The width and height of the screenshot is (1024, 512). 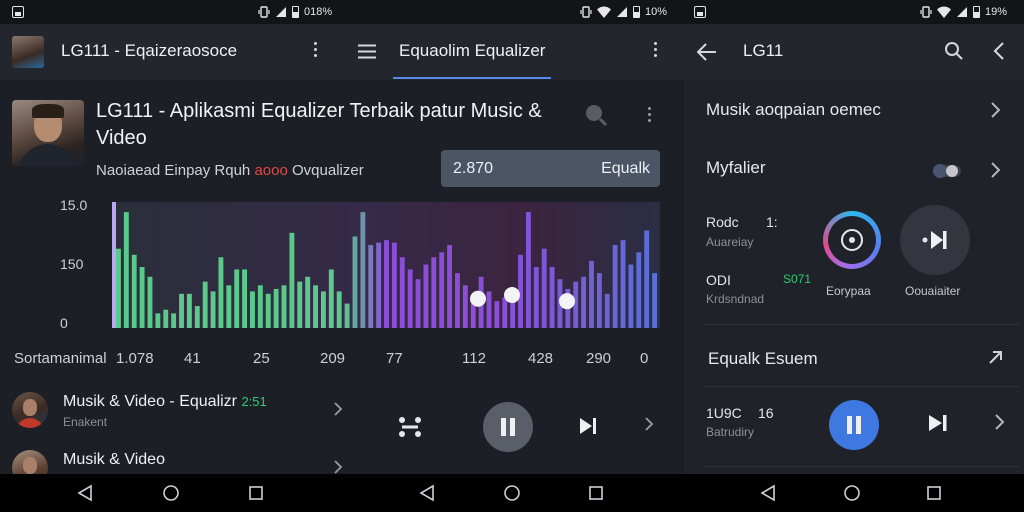 What do you see at coordinates (948, 171) in the screenshot?
I see `toggle-switch` at bounding box center [948, 171].